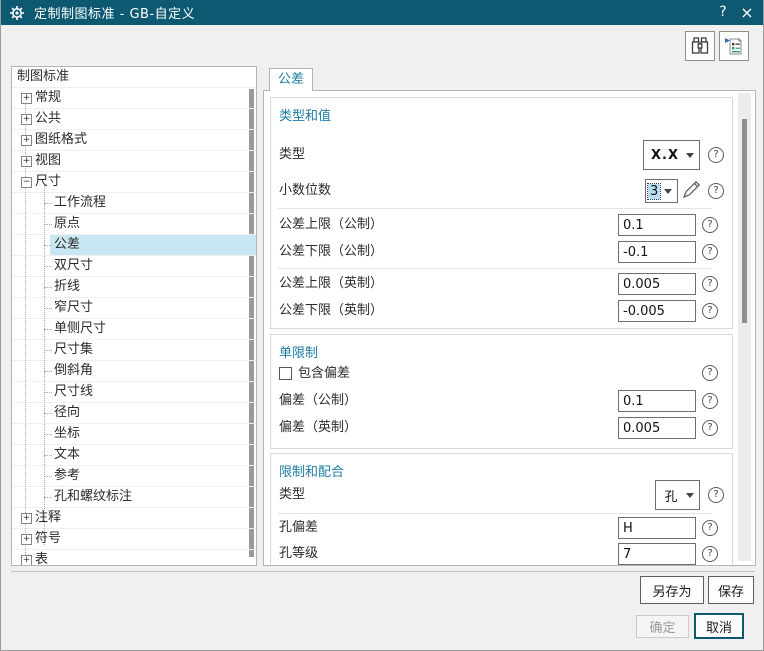 This screenshot has width=764, height=651. I want to click on section-header: 限制和配合, so click(312, 472).